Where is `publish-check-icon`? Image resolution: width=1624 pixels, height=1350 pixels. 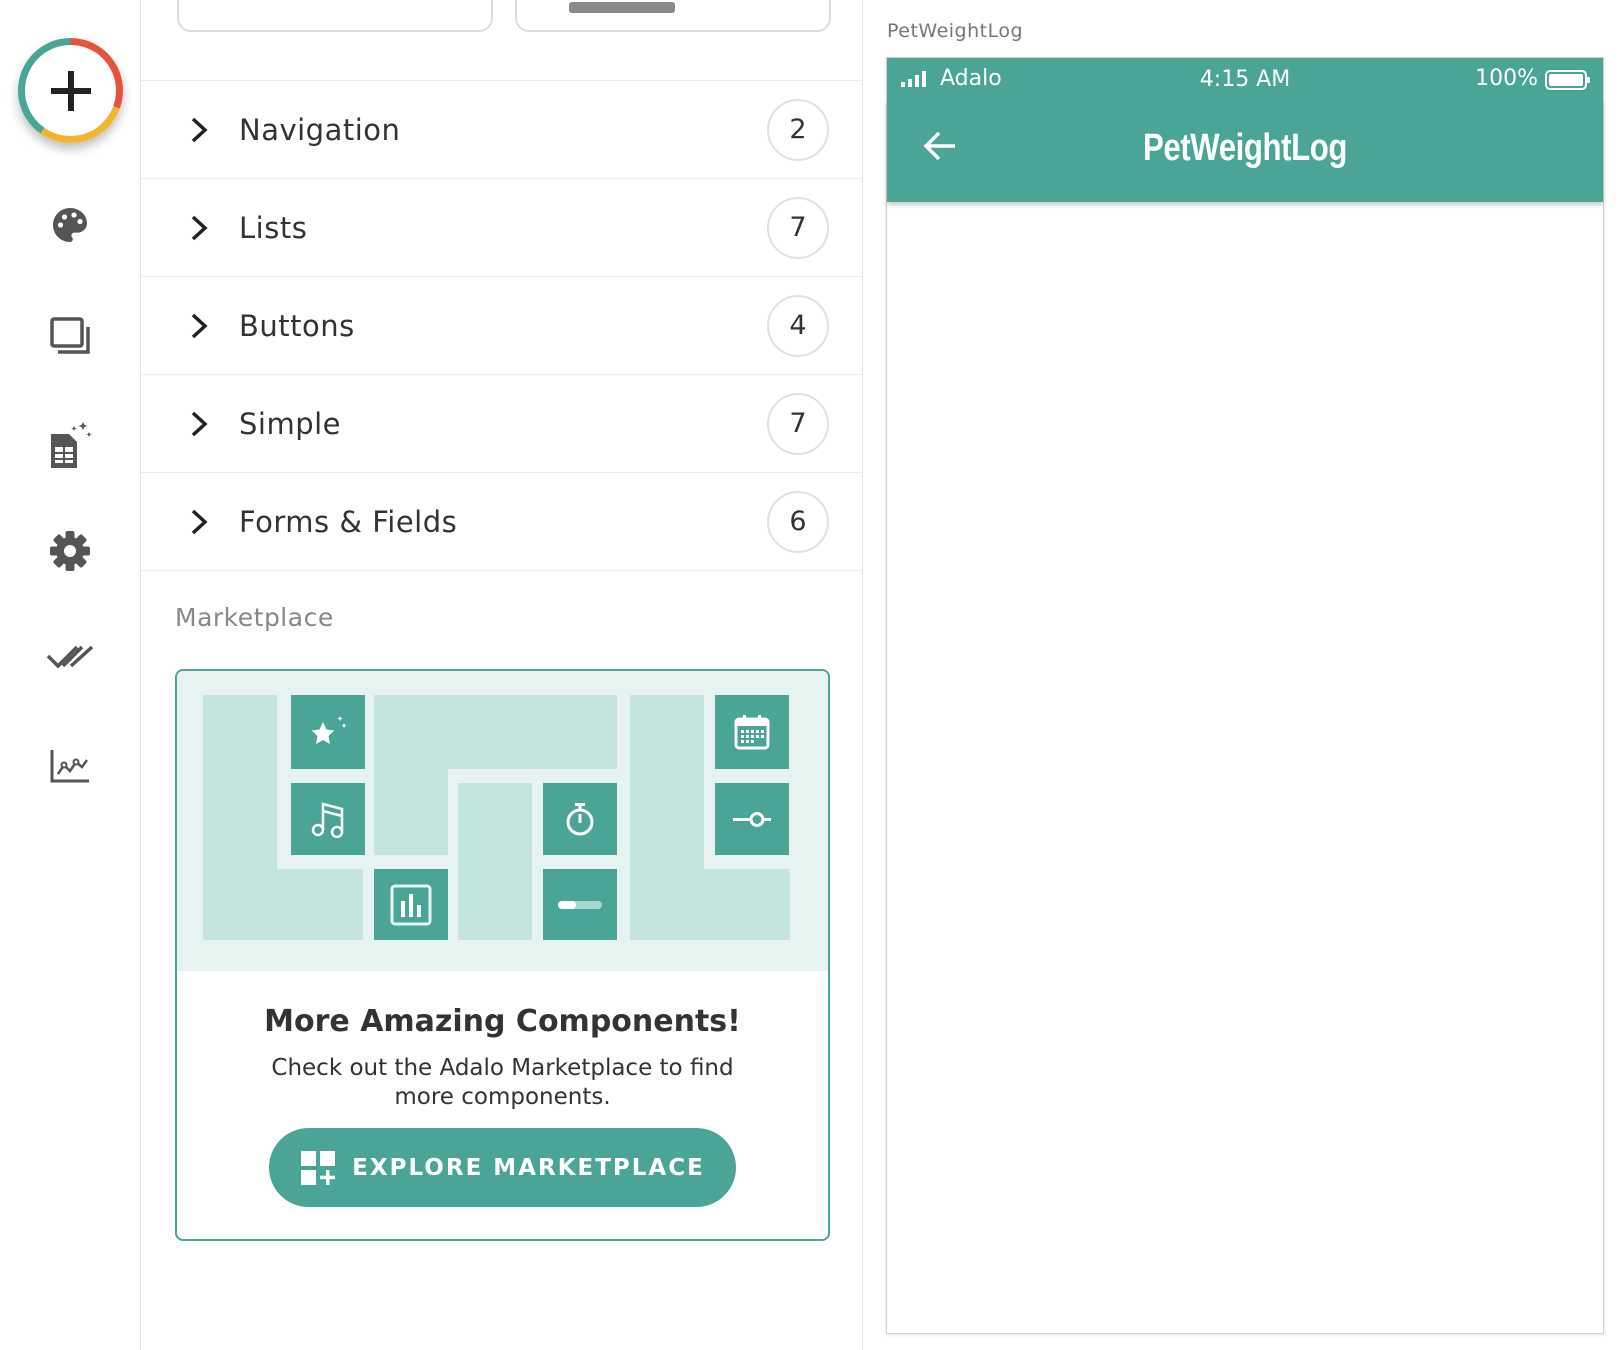 publish-check-icon is located at coordinates (70, 658).